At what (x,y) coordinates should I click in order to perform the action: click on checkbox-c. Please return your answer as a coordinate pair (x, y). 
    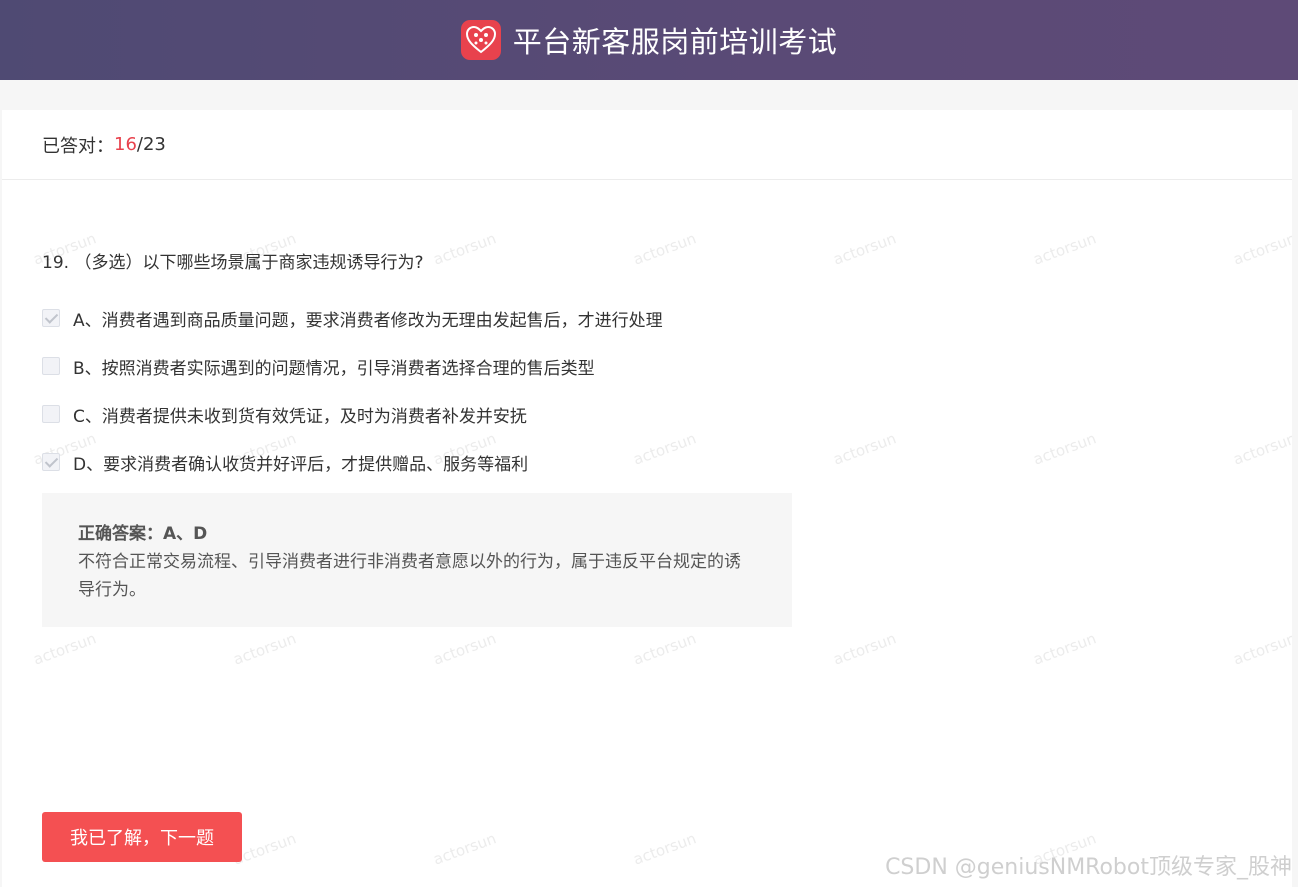
    Looking at the image, I should click on (51, 414).